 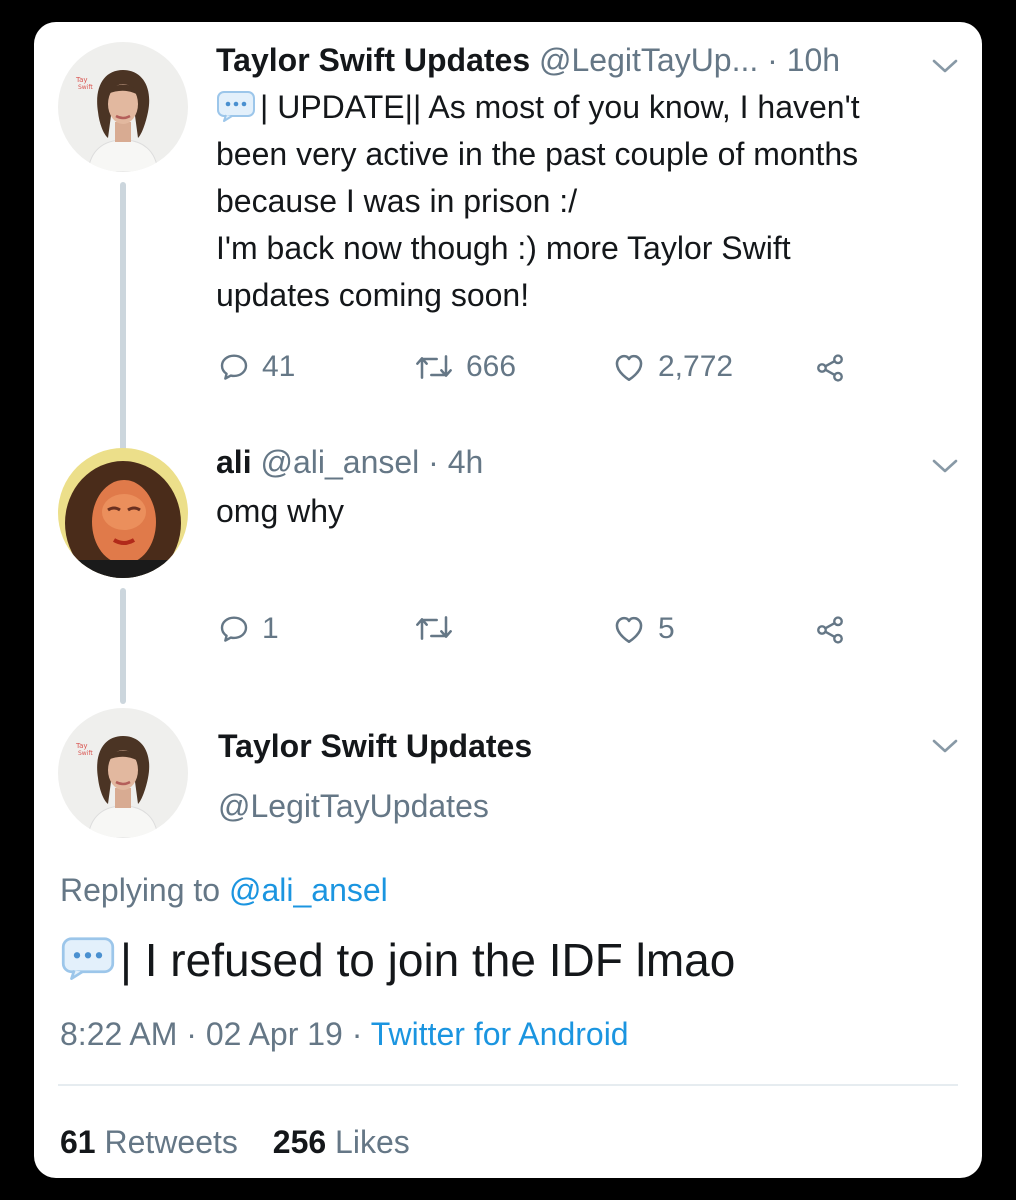 I want to click on replying-to: Replying to @ali_ansel, so click(x=224, y=890).